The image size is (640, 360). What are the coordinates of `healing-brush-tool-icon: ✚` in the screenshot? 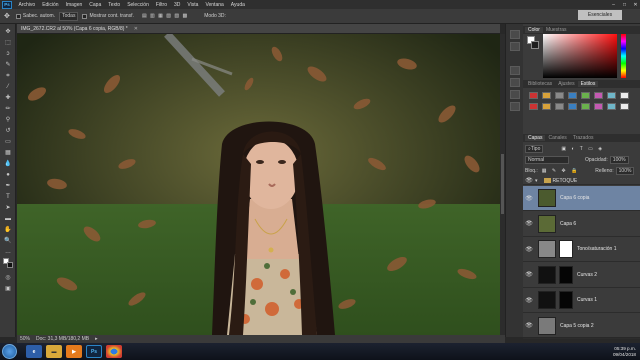 It's located at (8, 98).